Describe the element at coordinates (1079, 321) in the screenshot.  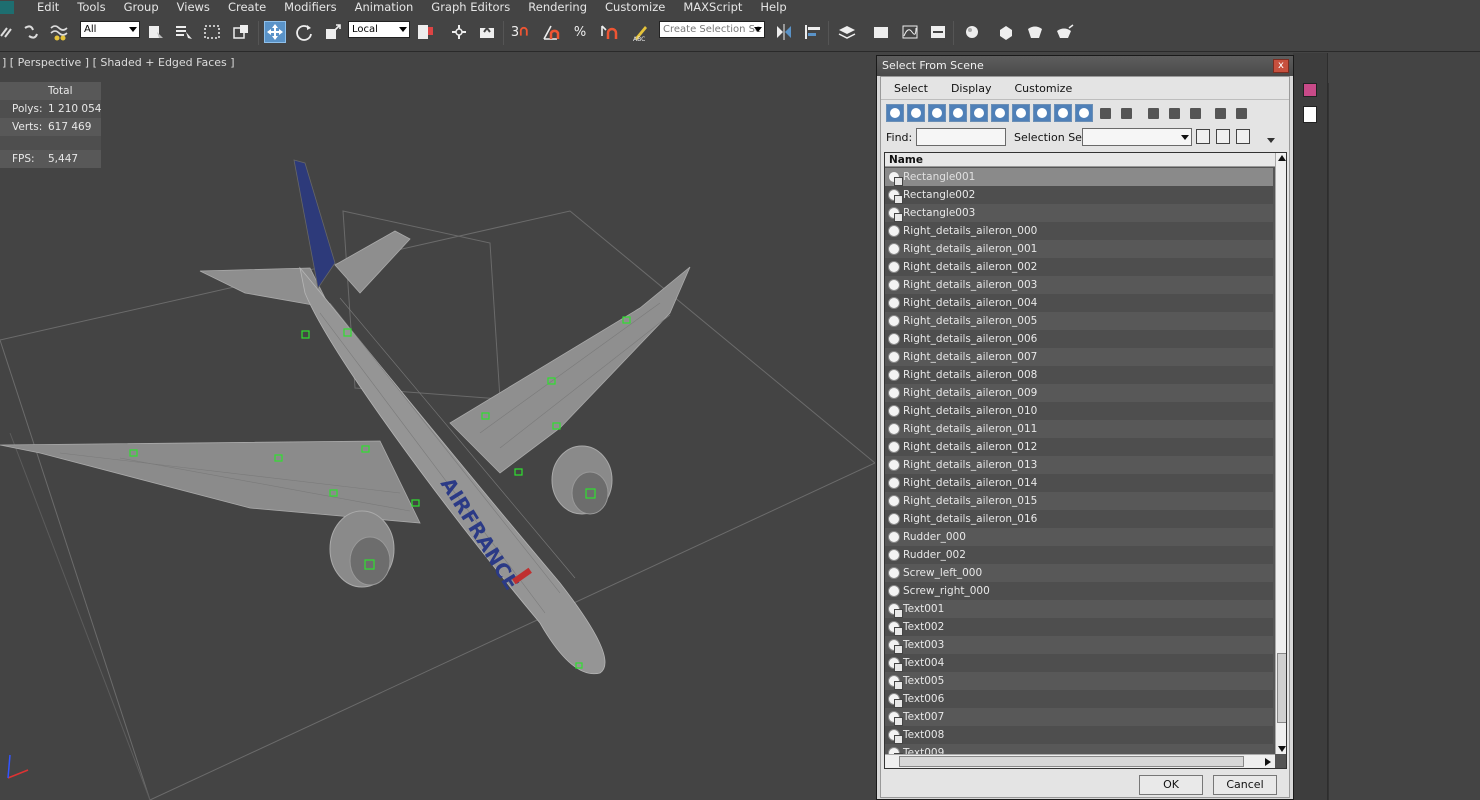
I see `object-row: Right_details_aileron_005` at that location.